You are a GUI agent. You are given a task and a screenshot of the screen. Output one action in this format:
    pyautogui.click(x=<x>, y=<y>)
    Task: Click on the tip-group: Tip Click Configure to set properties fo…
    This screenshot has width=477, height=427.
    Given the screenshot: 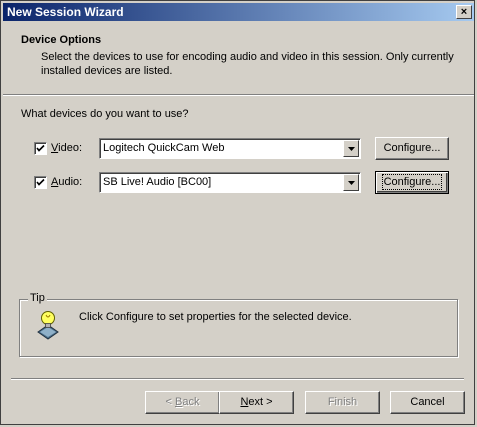 What is the action you would take?
    pyautogui.click(x=238, y=324)
    